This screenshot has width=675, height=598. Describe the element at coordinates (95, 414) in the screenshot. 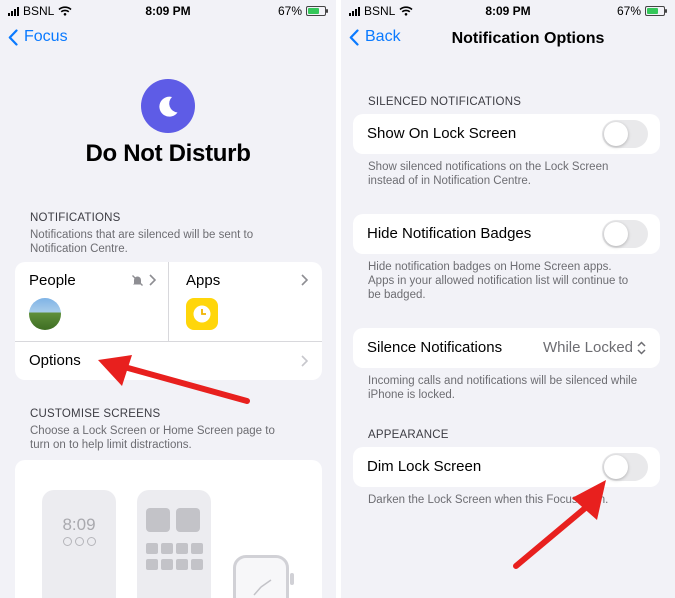

I see `customise-header: CUSTOMISE SCREENS` at that location.